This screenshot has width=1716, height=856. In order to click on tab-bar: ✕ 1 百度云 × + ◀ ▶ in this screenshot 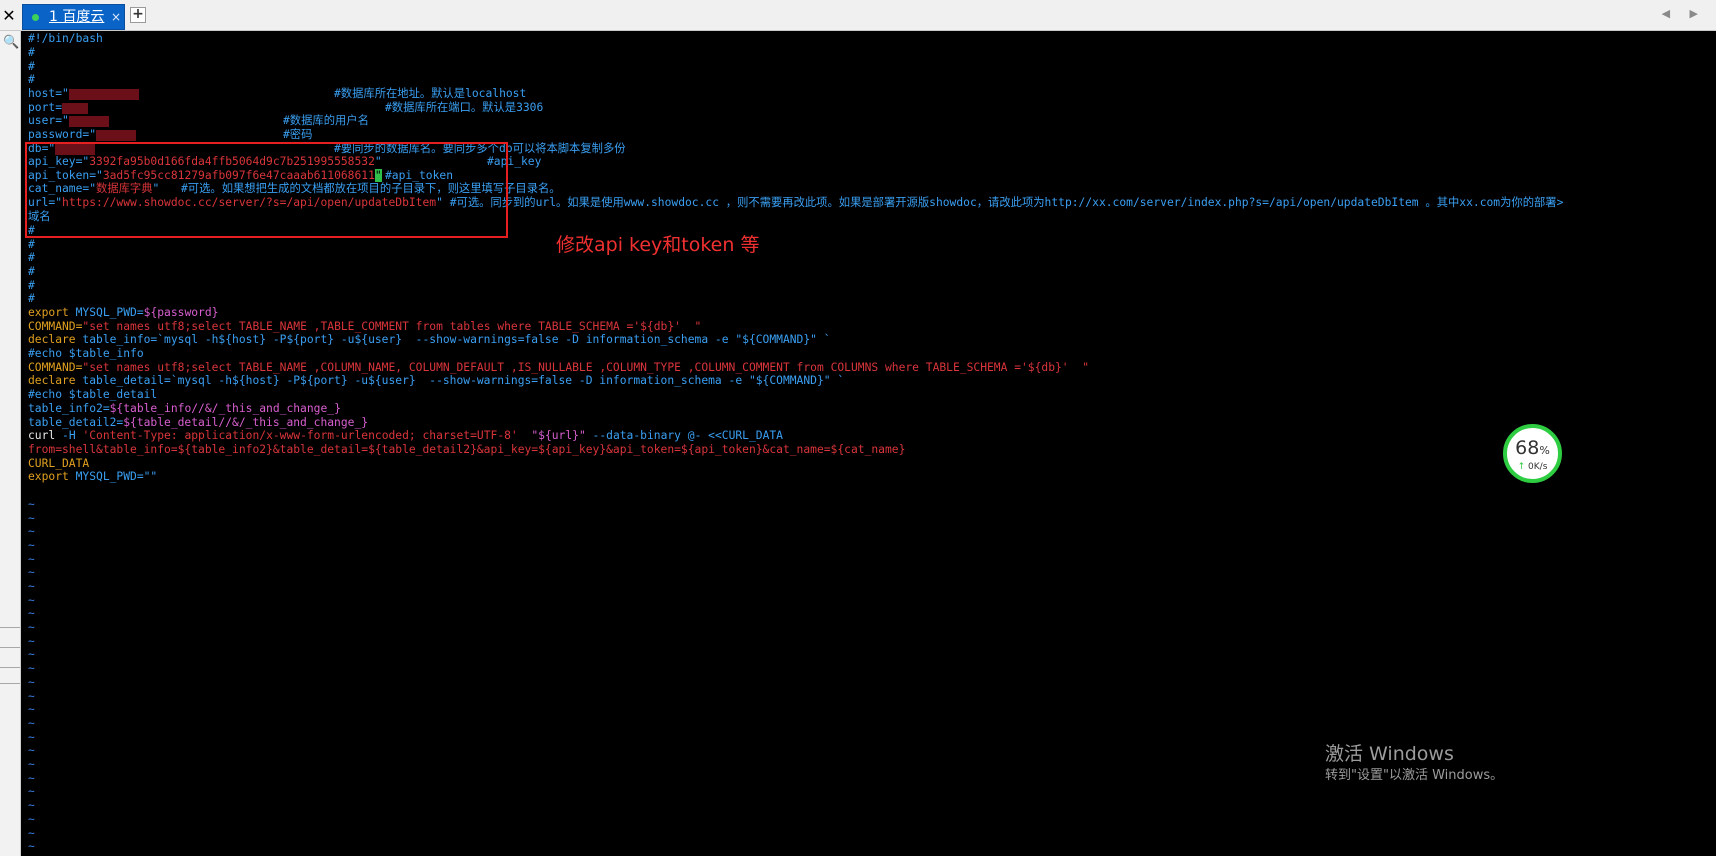, I will do `click(858, 15)`.